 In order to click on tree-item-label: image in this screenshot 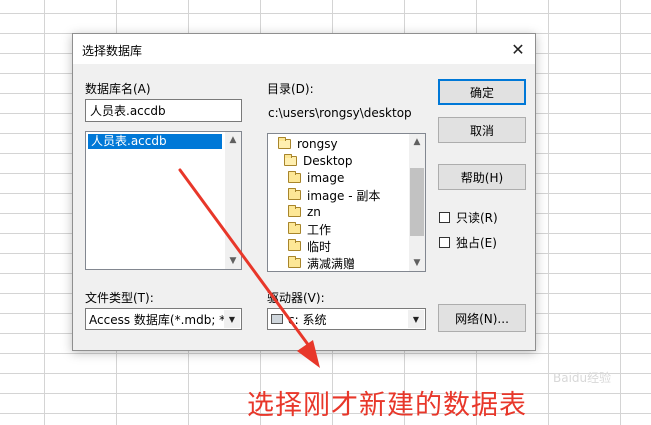, I will do `click(326, 178)`.